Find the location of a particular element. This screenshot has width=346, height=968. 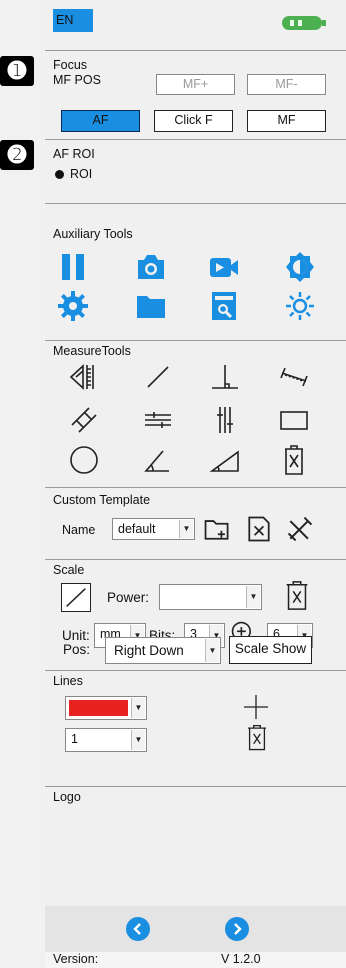

scale-title: Scale is located at coordinates (69, 570).